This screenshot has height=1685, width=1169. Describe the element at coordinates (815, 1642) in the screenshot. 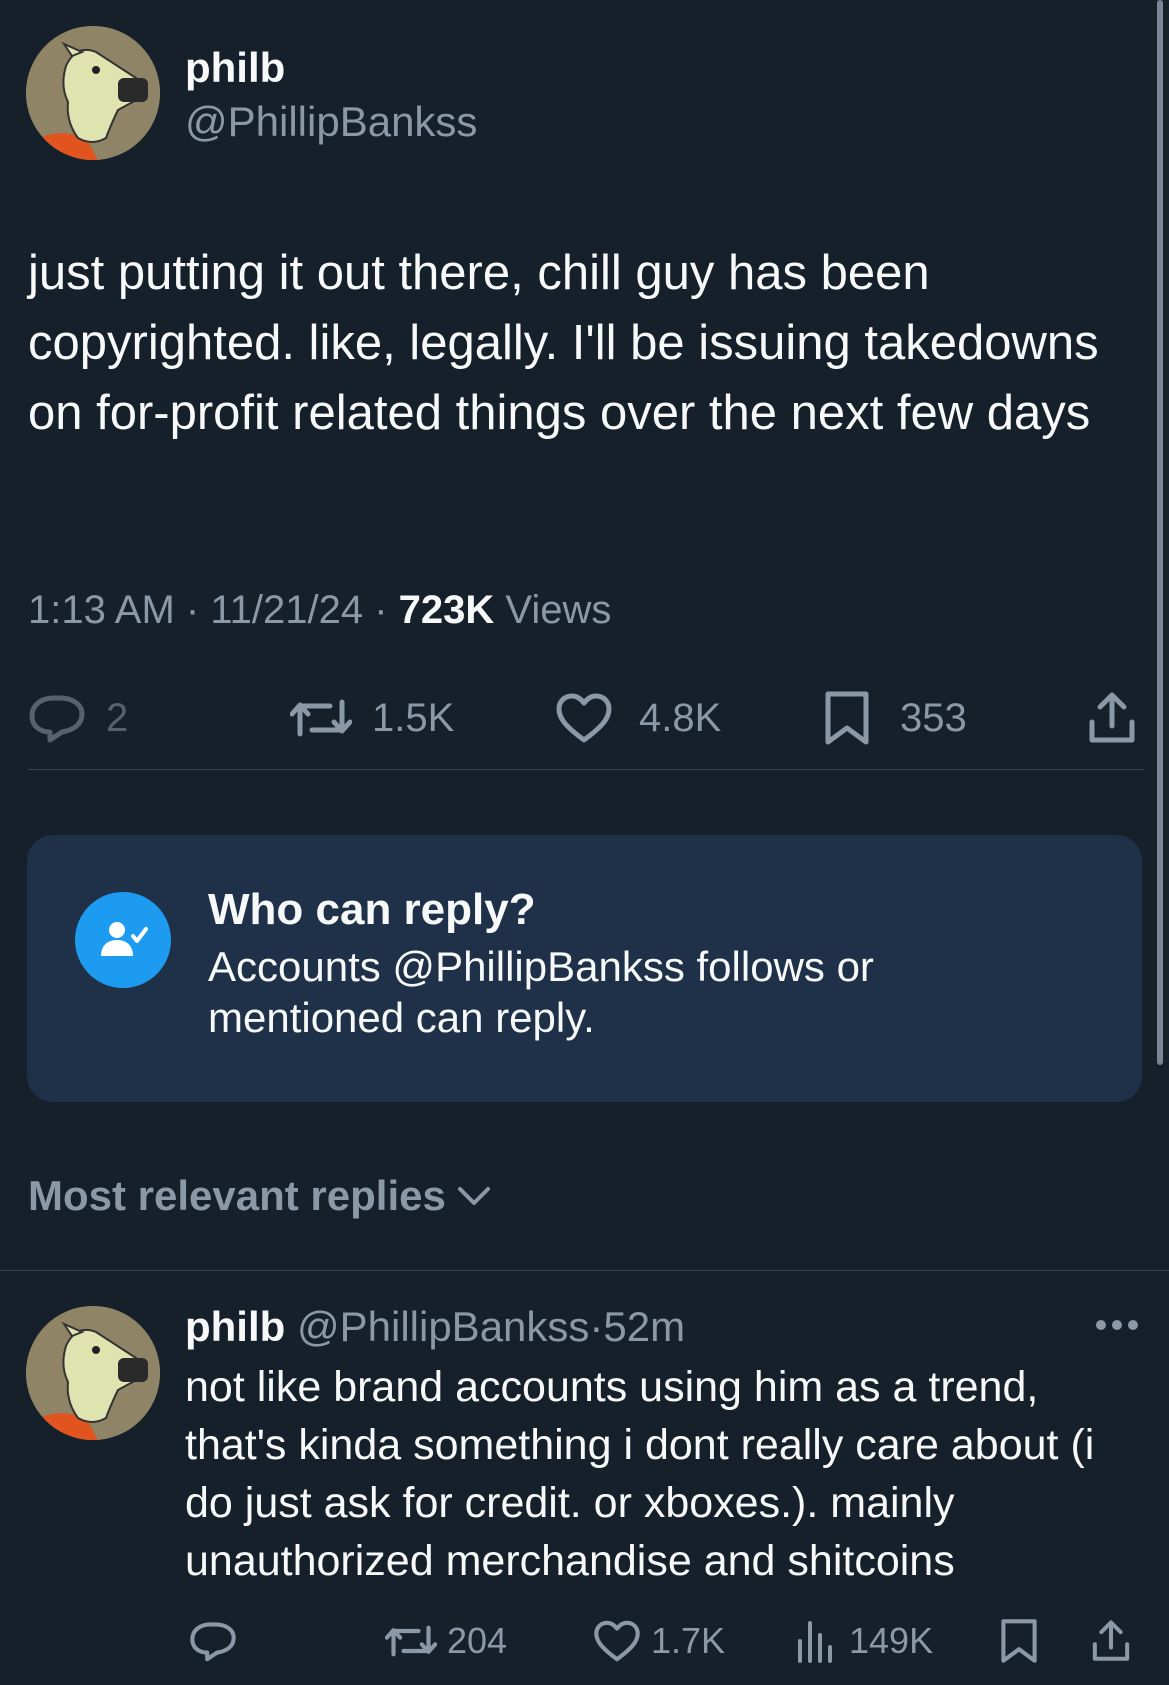

I see `views-chart-icon` at that location.